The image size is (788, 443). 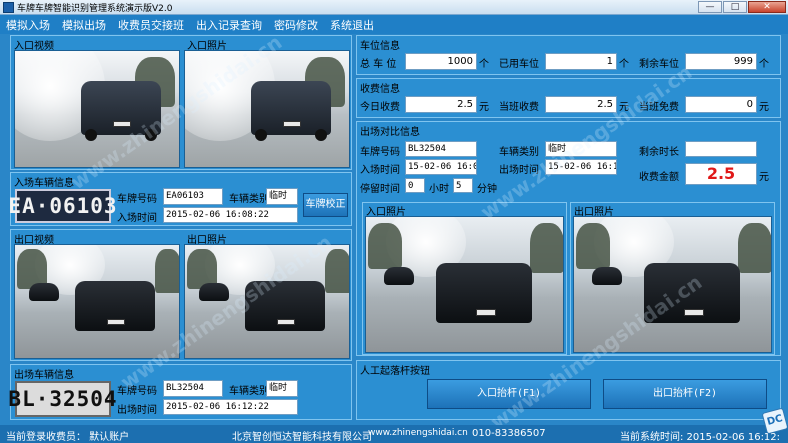 I want to click on company-website: www.zhinengshidai.cn, so click(x=418, y=433).